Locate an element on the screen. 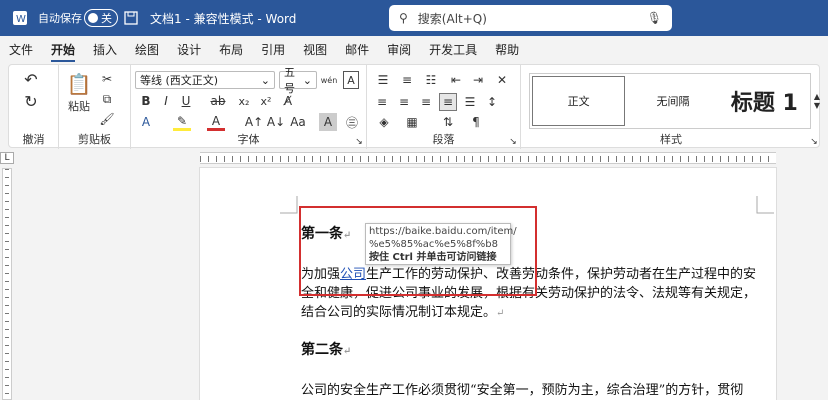 This screenshot has height=400, width=828. paragraph-dialog-launcher-icon: ↘ is located at coordinates (513, 142).